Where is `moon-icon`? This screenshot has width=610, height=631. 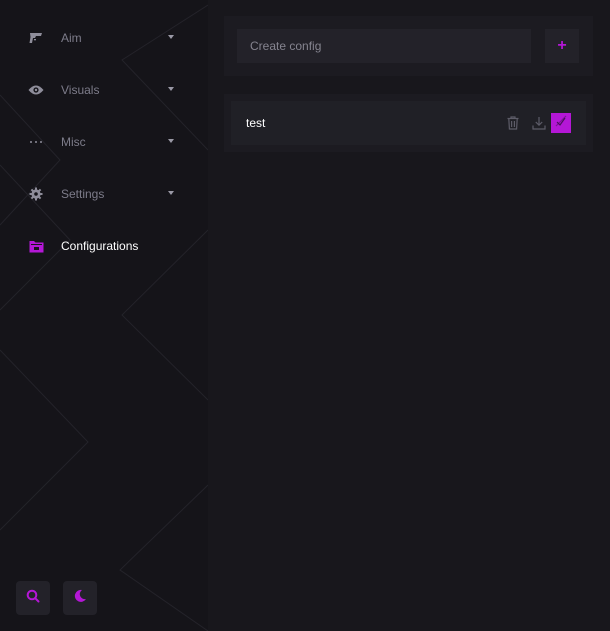
moon-icon is located at coordinates (80, 598).